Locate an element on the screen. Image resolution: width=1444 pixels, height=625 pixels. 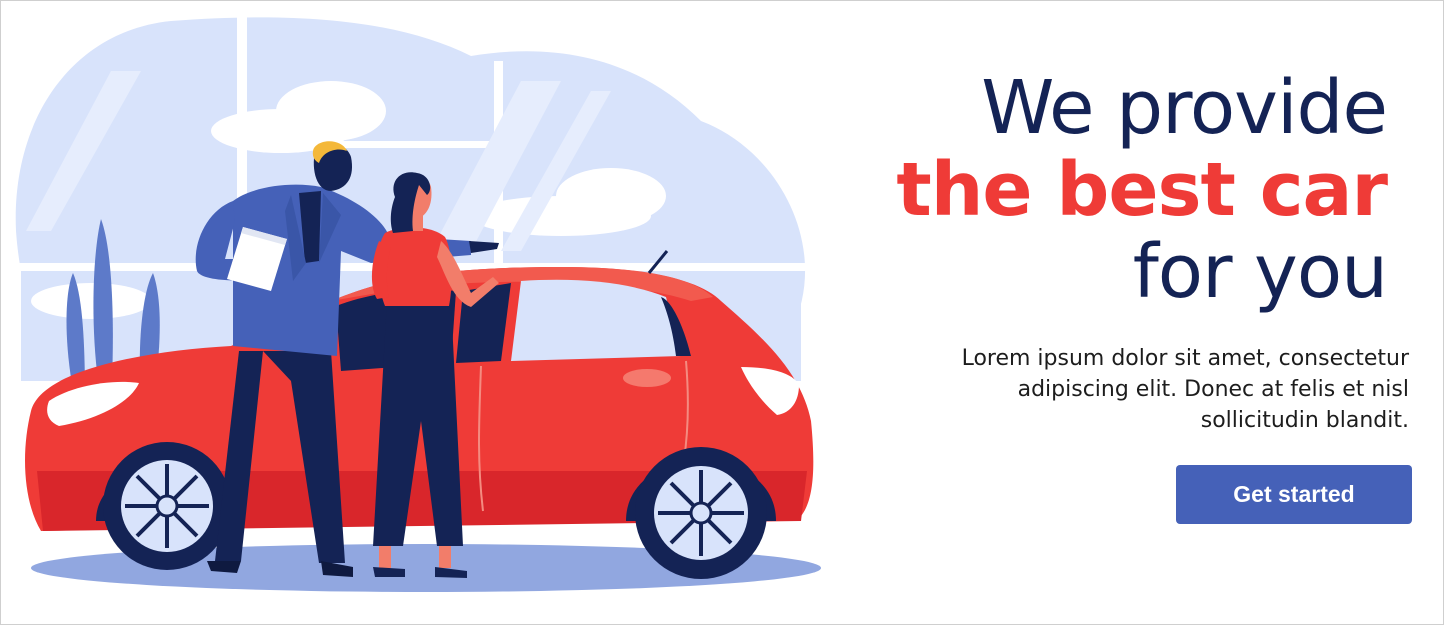
headline-line-3: for you is located at coordinates (1260, 272).